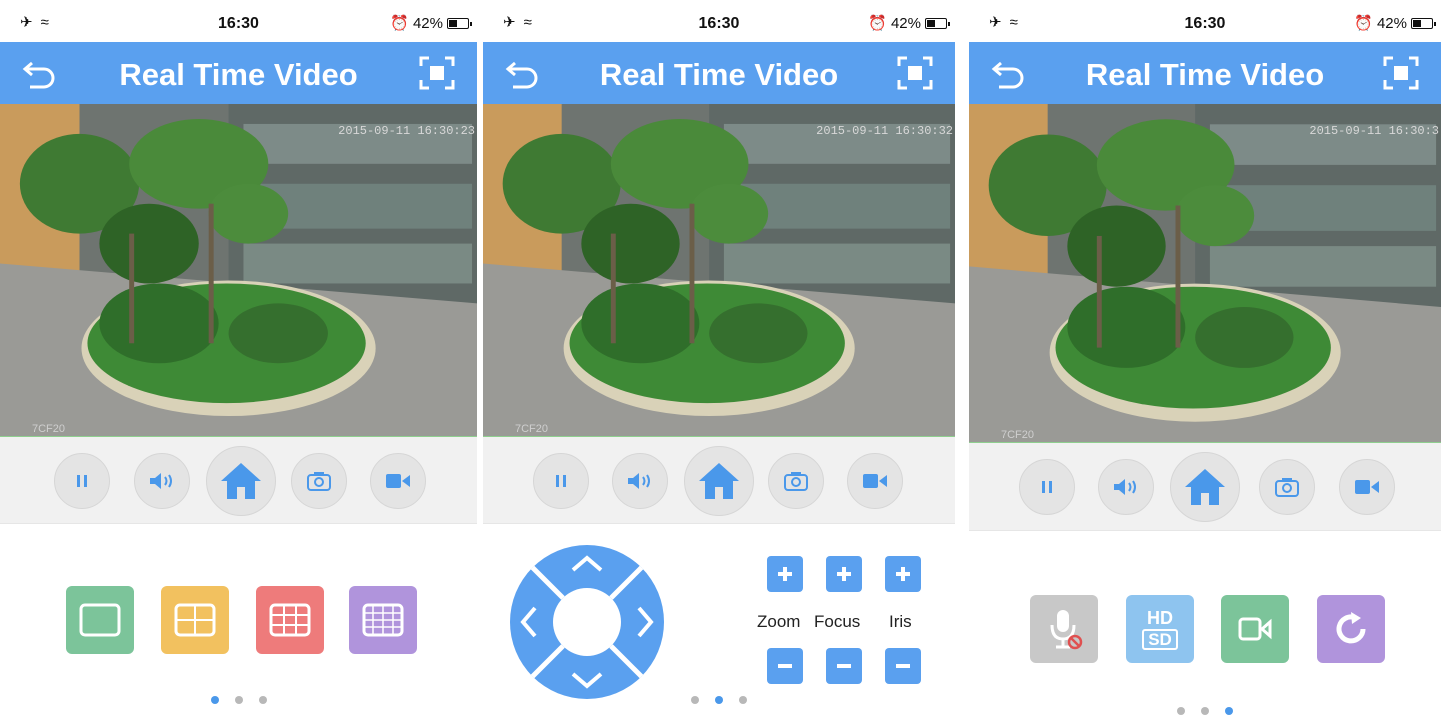 The image size is (1441, 718). I want to click on layout-panel, so click(238, 621).